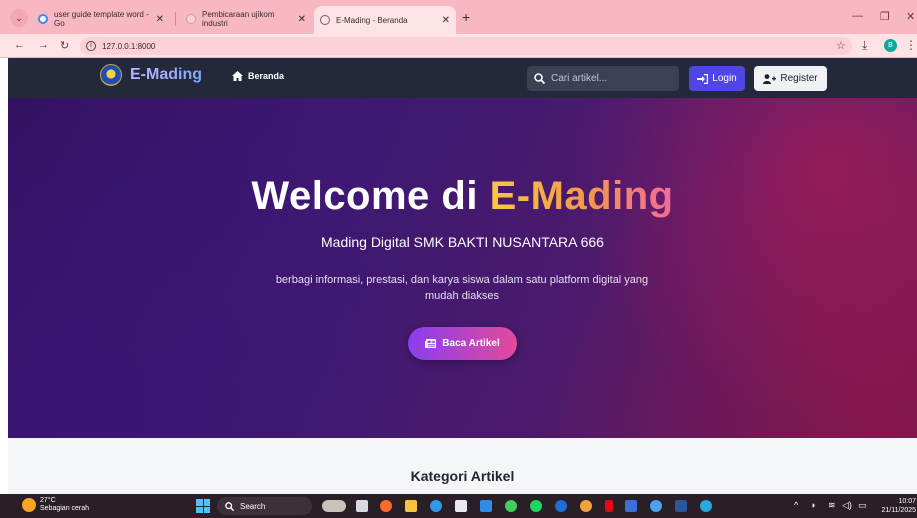 This screenshot has height=518, width=917. Describe the element at coordinates (65, 508) in the screenshot. I see `weather-desc: Sebagian cerah` at that location.